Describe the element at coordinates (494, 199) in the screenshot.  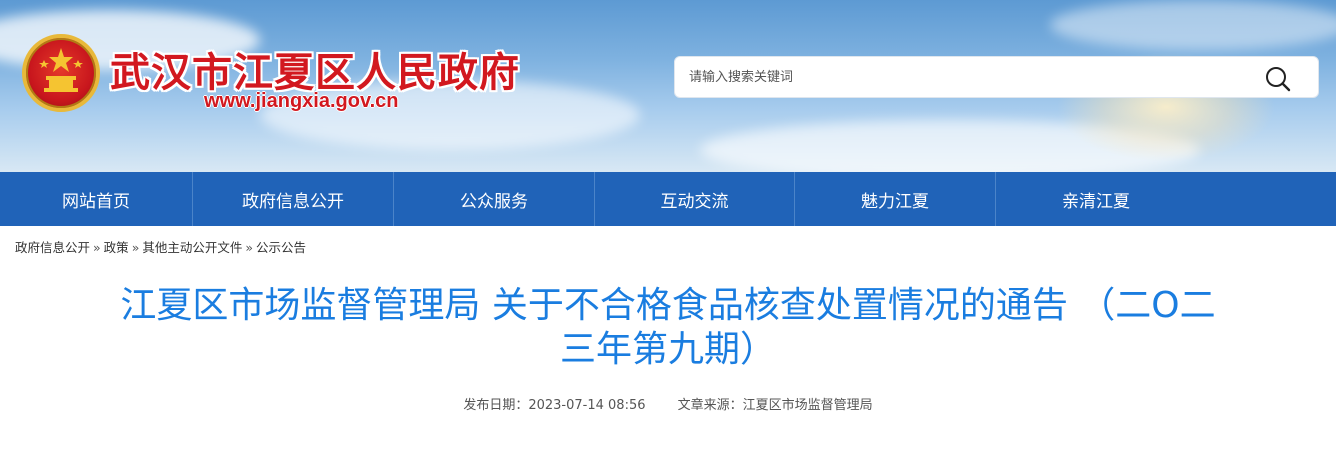
I see `nav-item-public-service: 公众服务` at that location.